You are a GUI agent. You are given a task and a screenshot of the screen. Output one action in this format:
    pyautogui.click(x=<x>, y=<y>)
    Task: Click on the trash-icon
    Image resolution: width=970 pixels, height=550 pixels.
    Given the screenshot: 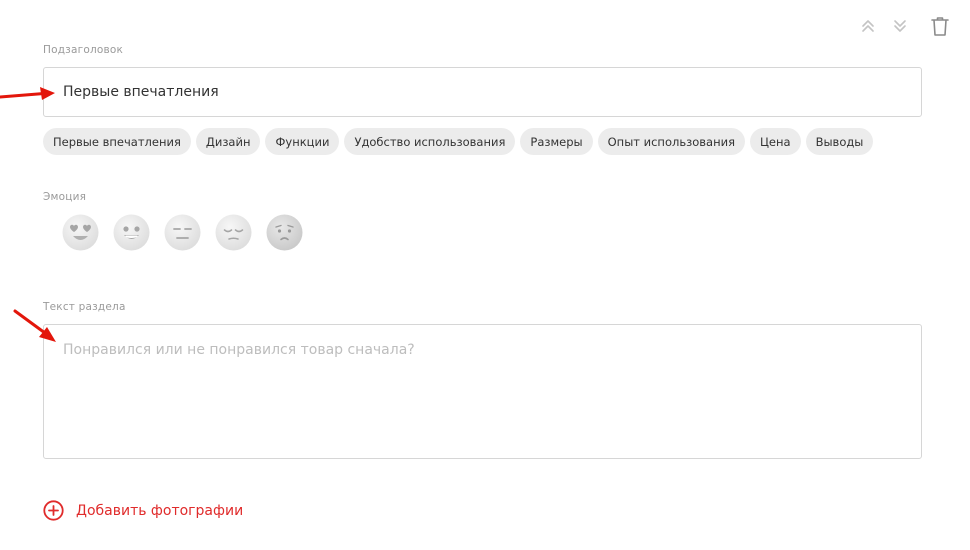 What is the action you would take?
    pyautogui.click(x=940, y=26)
    